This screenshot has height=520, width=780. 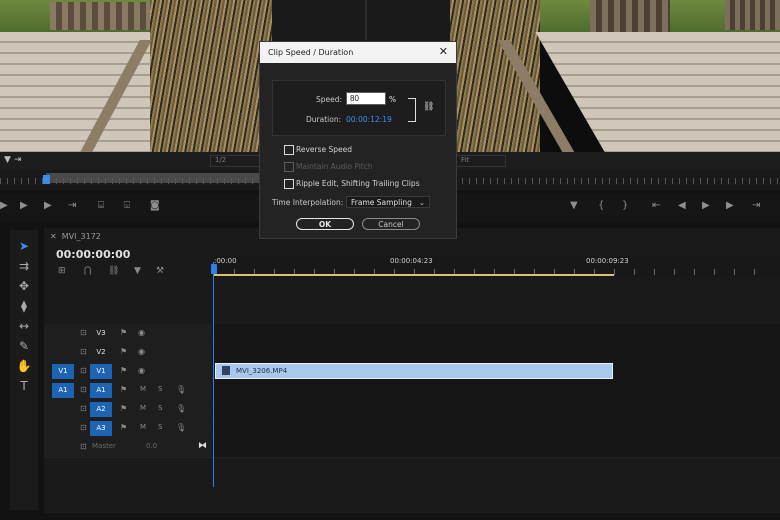 What do you see at coordinates (136, 76) in the screenshot?
I see `video-frame-left` at bounding box center [136, 76].